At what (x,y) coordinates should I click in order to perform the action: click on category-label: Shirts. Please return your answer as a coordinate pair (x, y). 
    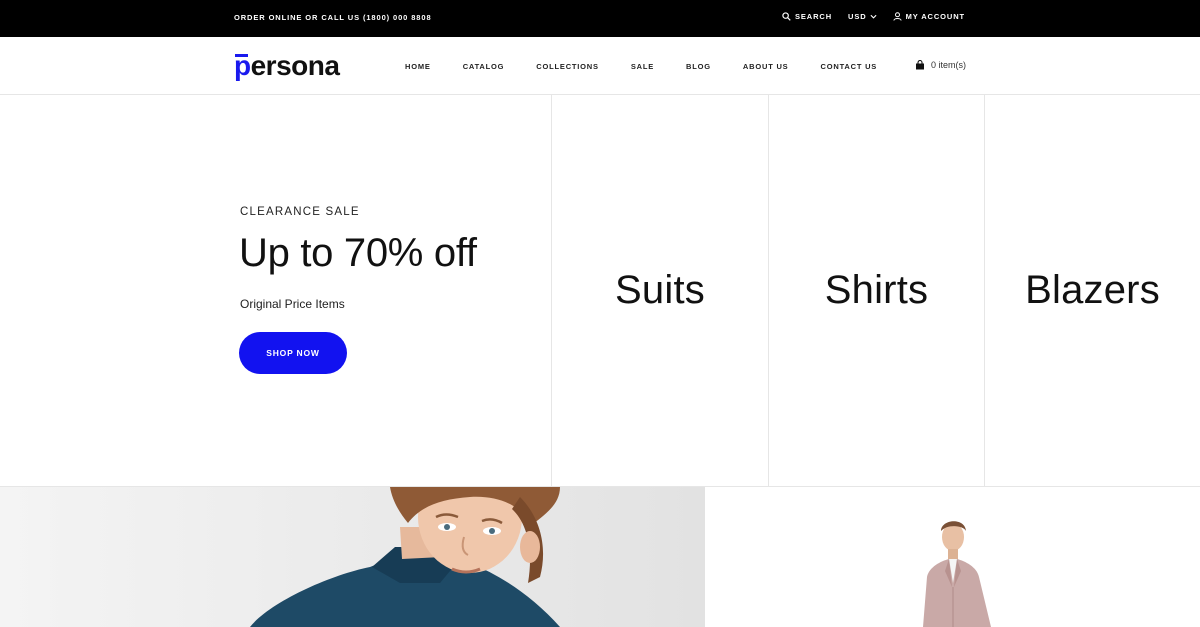
    Looking at the image, I should click on (876, 290).